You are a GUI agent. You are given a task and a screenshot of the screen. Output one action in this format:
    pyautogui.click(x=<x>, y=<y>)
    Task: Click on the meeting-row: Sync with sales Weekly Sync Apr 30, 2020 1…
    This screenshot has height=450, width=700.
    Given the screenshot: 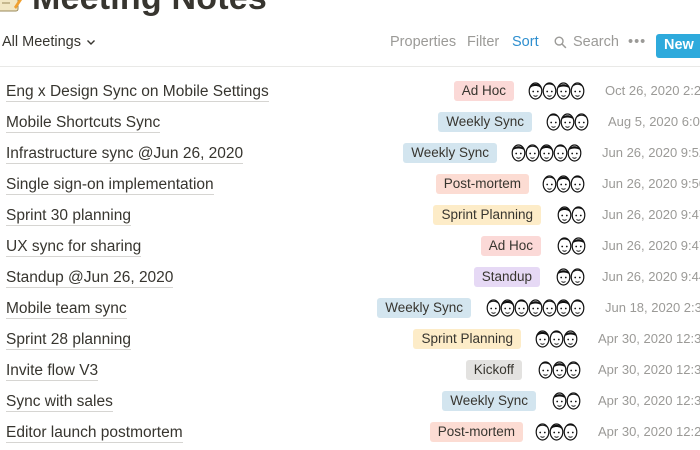 What is the action you would take?
    pyautogui.click(x=350, y=401)
    